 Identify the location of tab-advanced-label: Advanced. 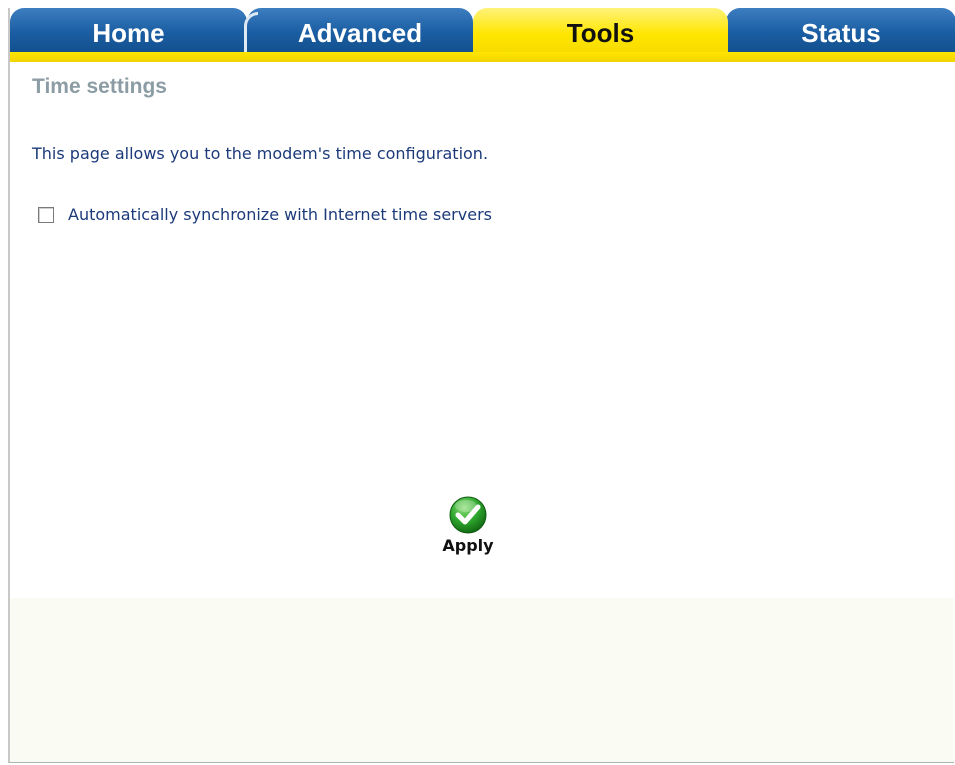
(360, 33).